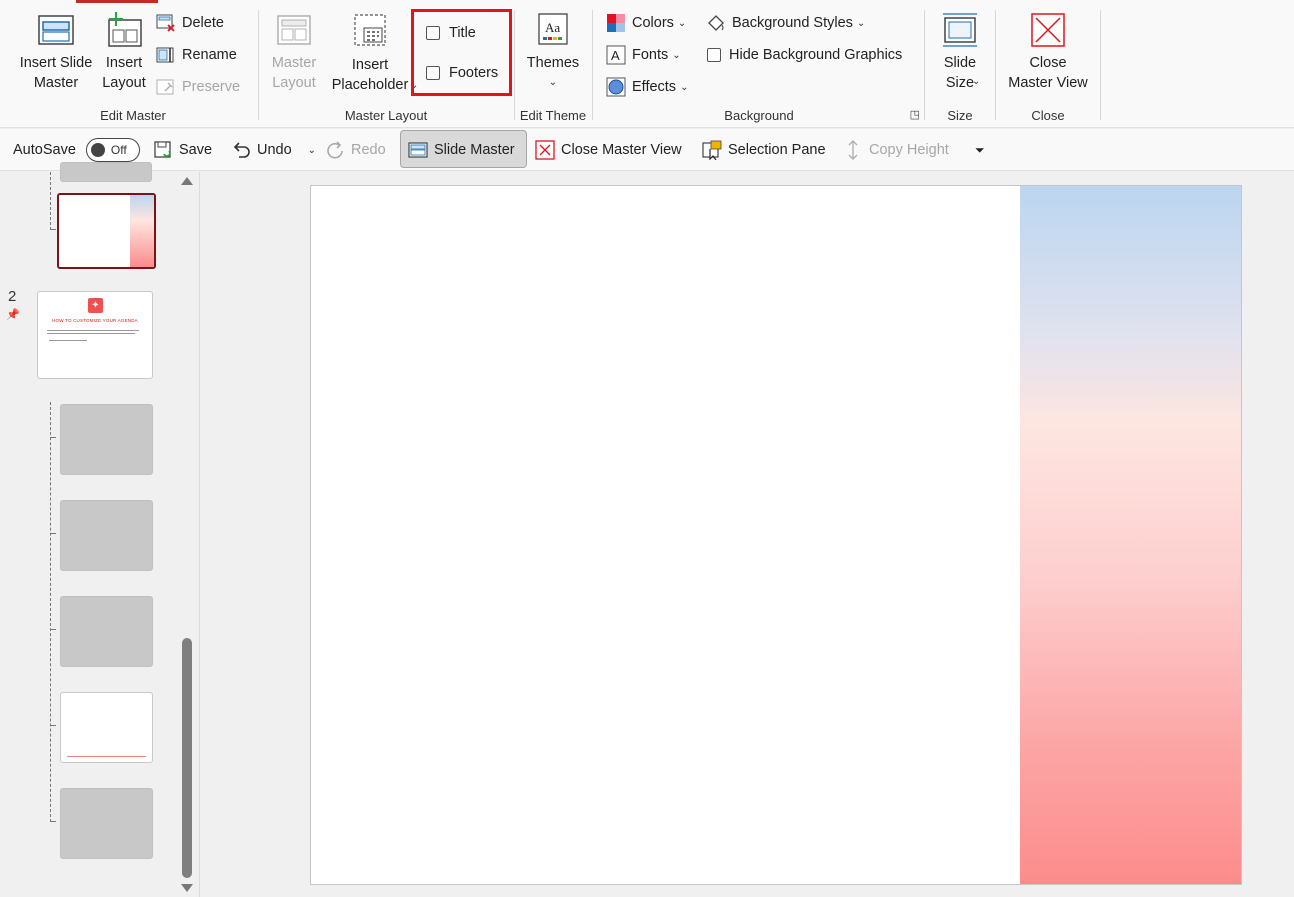 This screenshot has width=1294, height=897. I want to click on hide-background-graphics-box, so click(714, 55).